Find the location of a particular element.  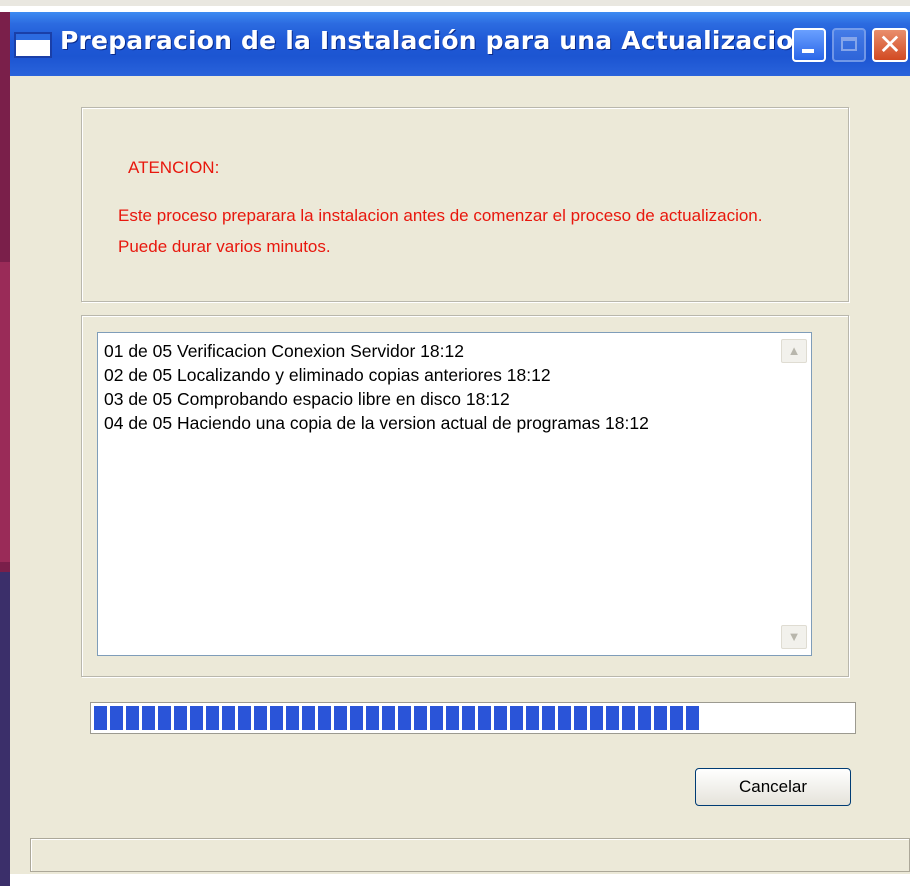

status-bar is located at coordinates (470, 855).